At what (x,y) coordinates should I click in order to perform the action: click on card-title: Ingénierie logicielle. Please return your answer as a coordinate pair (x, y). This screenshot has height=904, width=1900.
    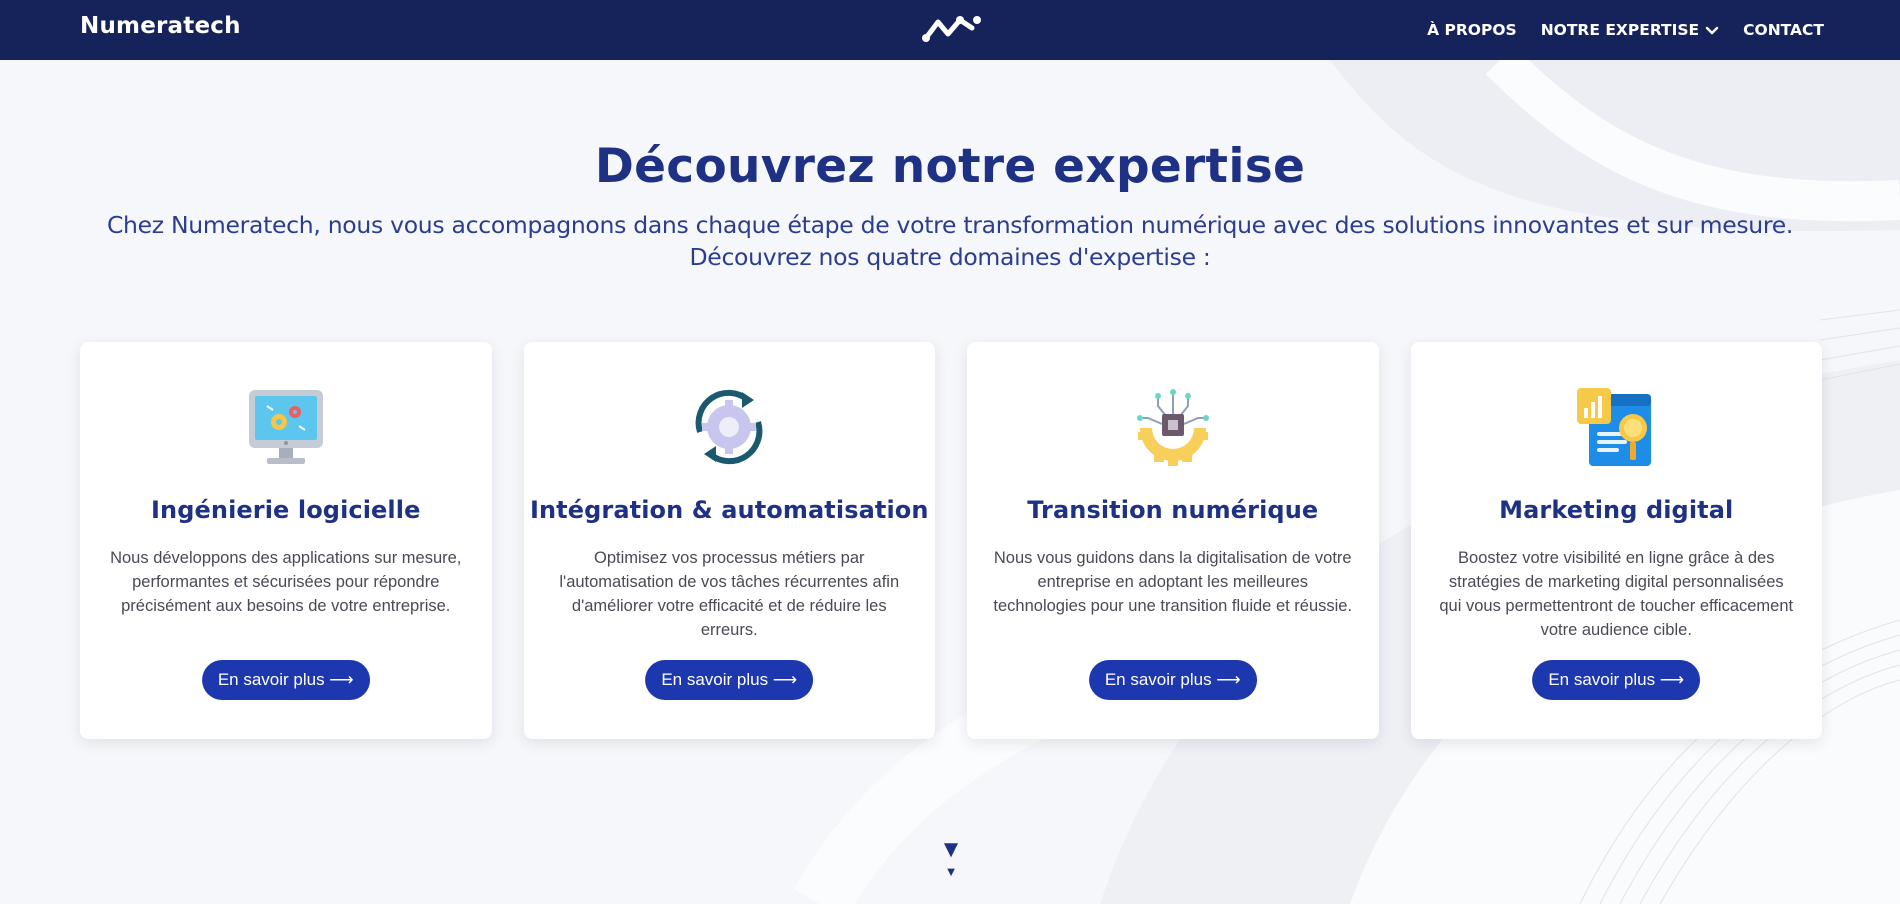
    Looking at the image, I should click on (286, 510).